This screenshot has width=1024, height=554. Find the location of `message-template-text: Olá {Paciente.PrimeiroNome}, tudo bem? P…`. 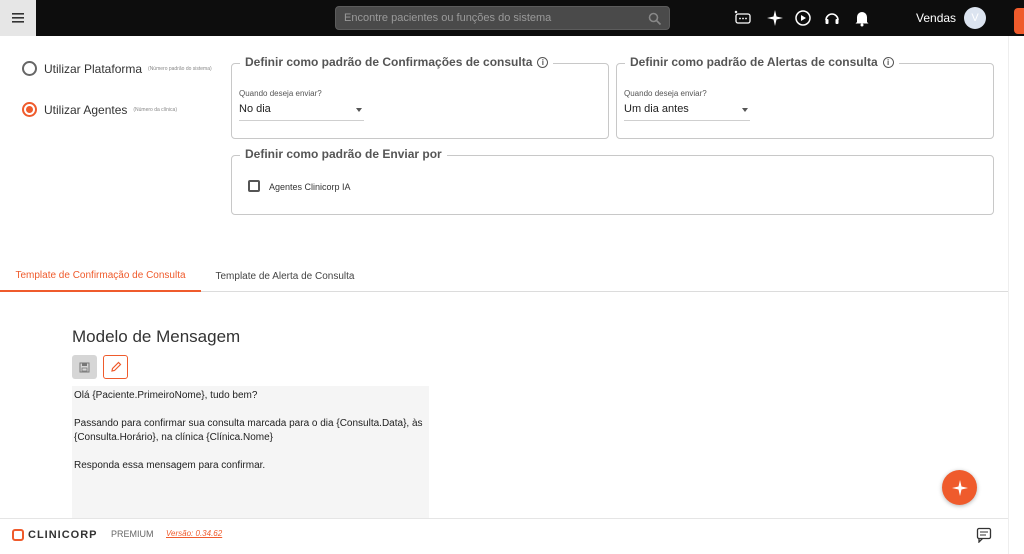

message-template-text: Olá {Paciente.PrimeiroNome}, tudo bem? P… is located at coordinates (250, 452).